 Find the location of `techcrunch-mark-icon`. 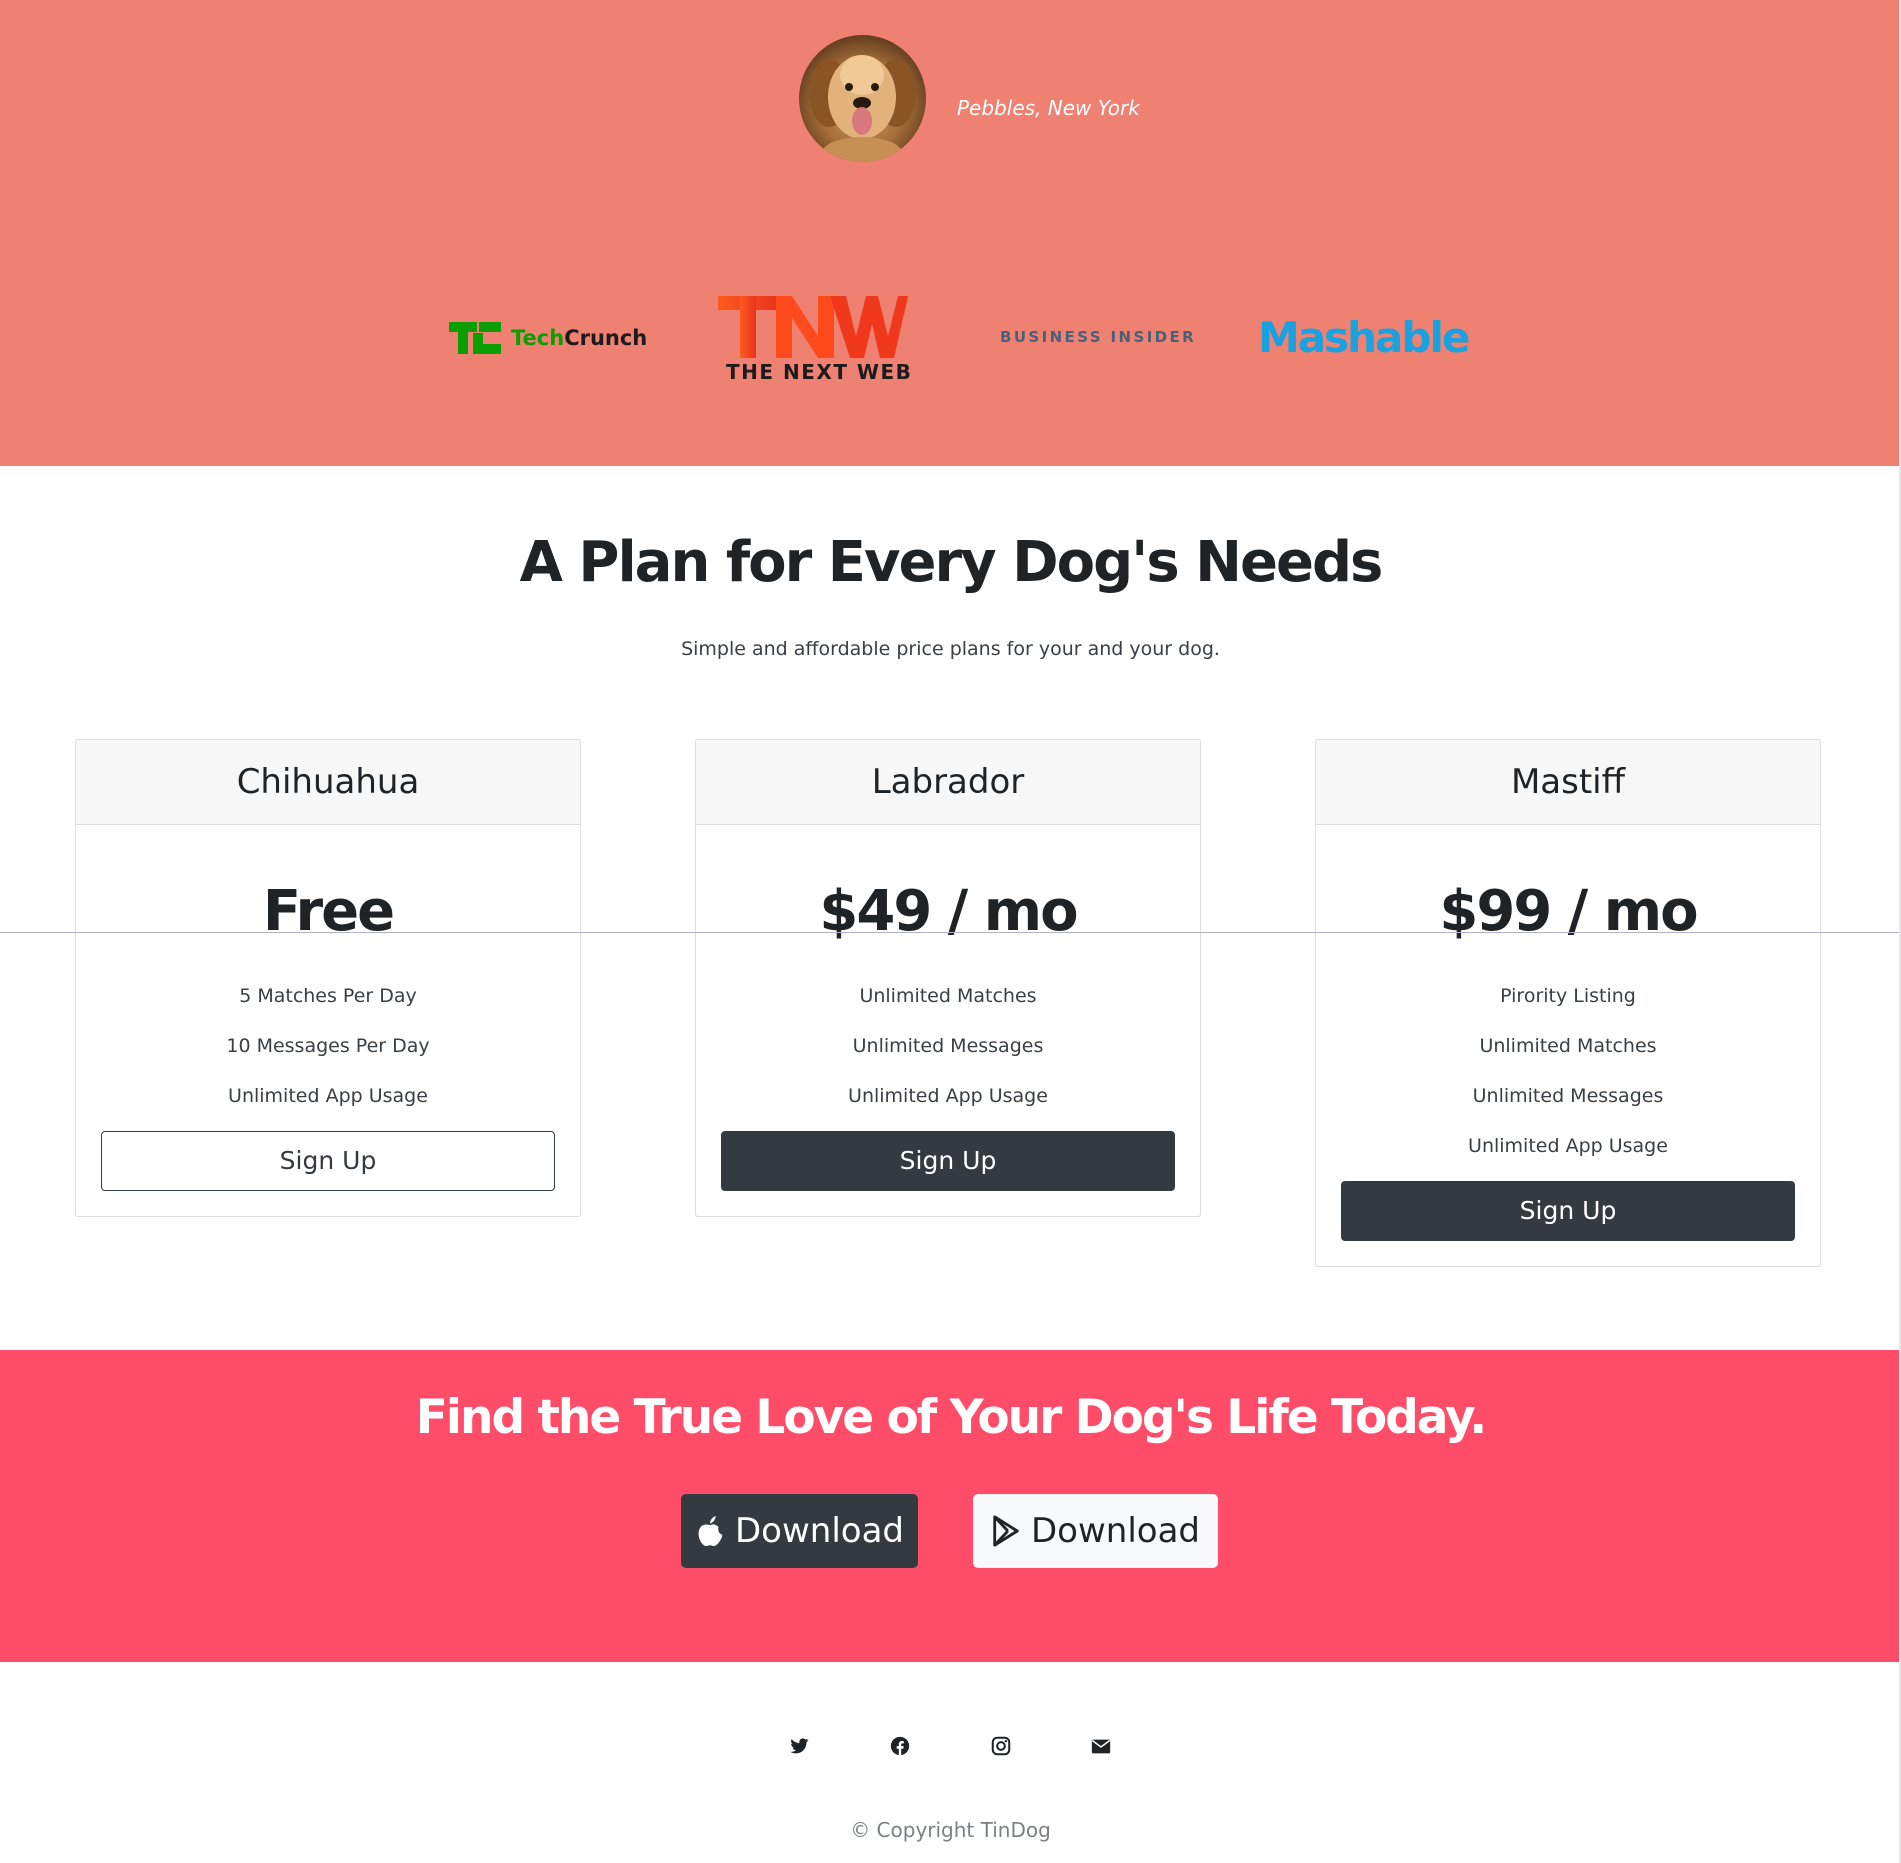

techcrunch-mark-icon is located at coordinates (475, 338).